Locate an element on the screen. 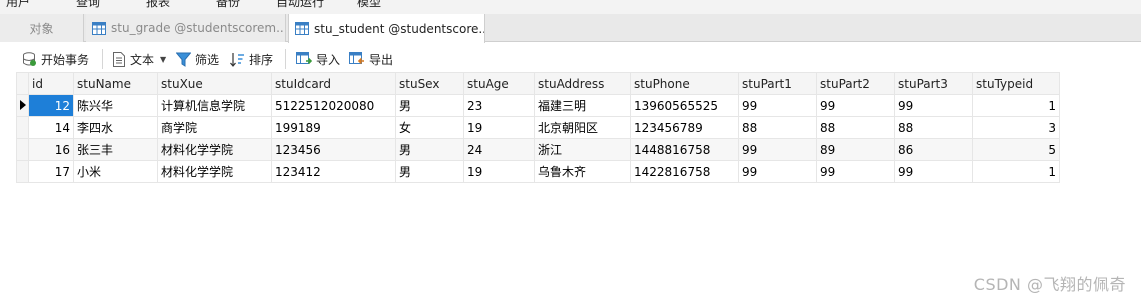  column-header: stuPart3 is located at coordinates (933, 83).